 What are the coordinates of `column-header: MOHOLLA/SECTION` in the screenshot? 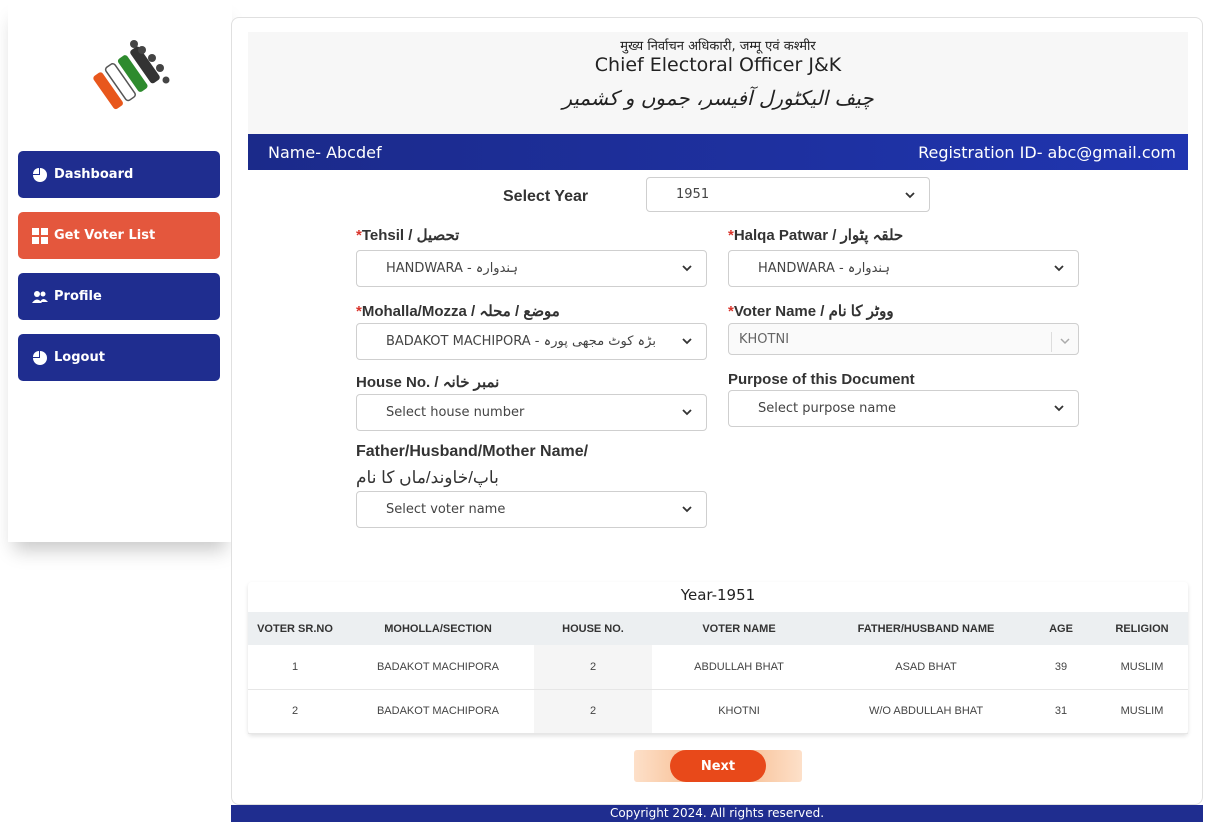 It's located at (438, 628).